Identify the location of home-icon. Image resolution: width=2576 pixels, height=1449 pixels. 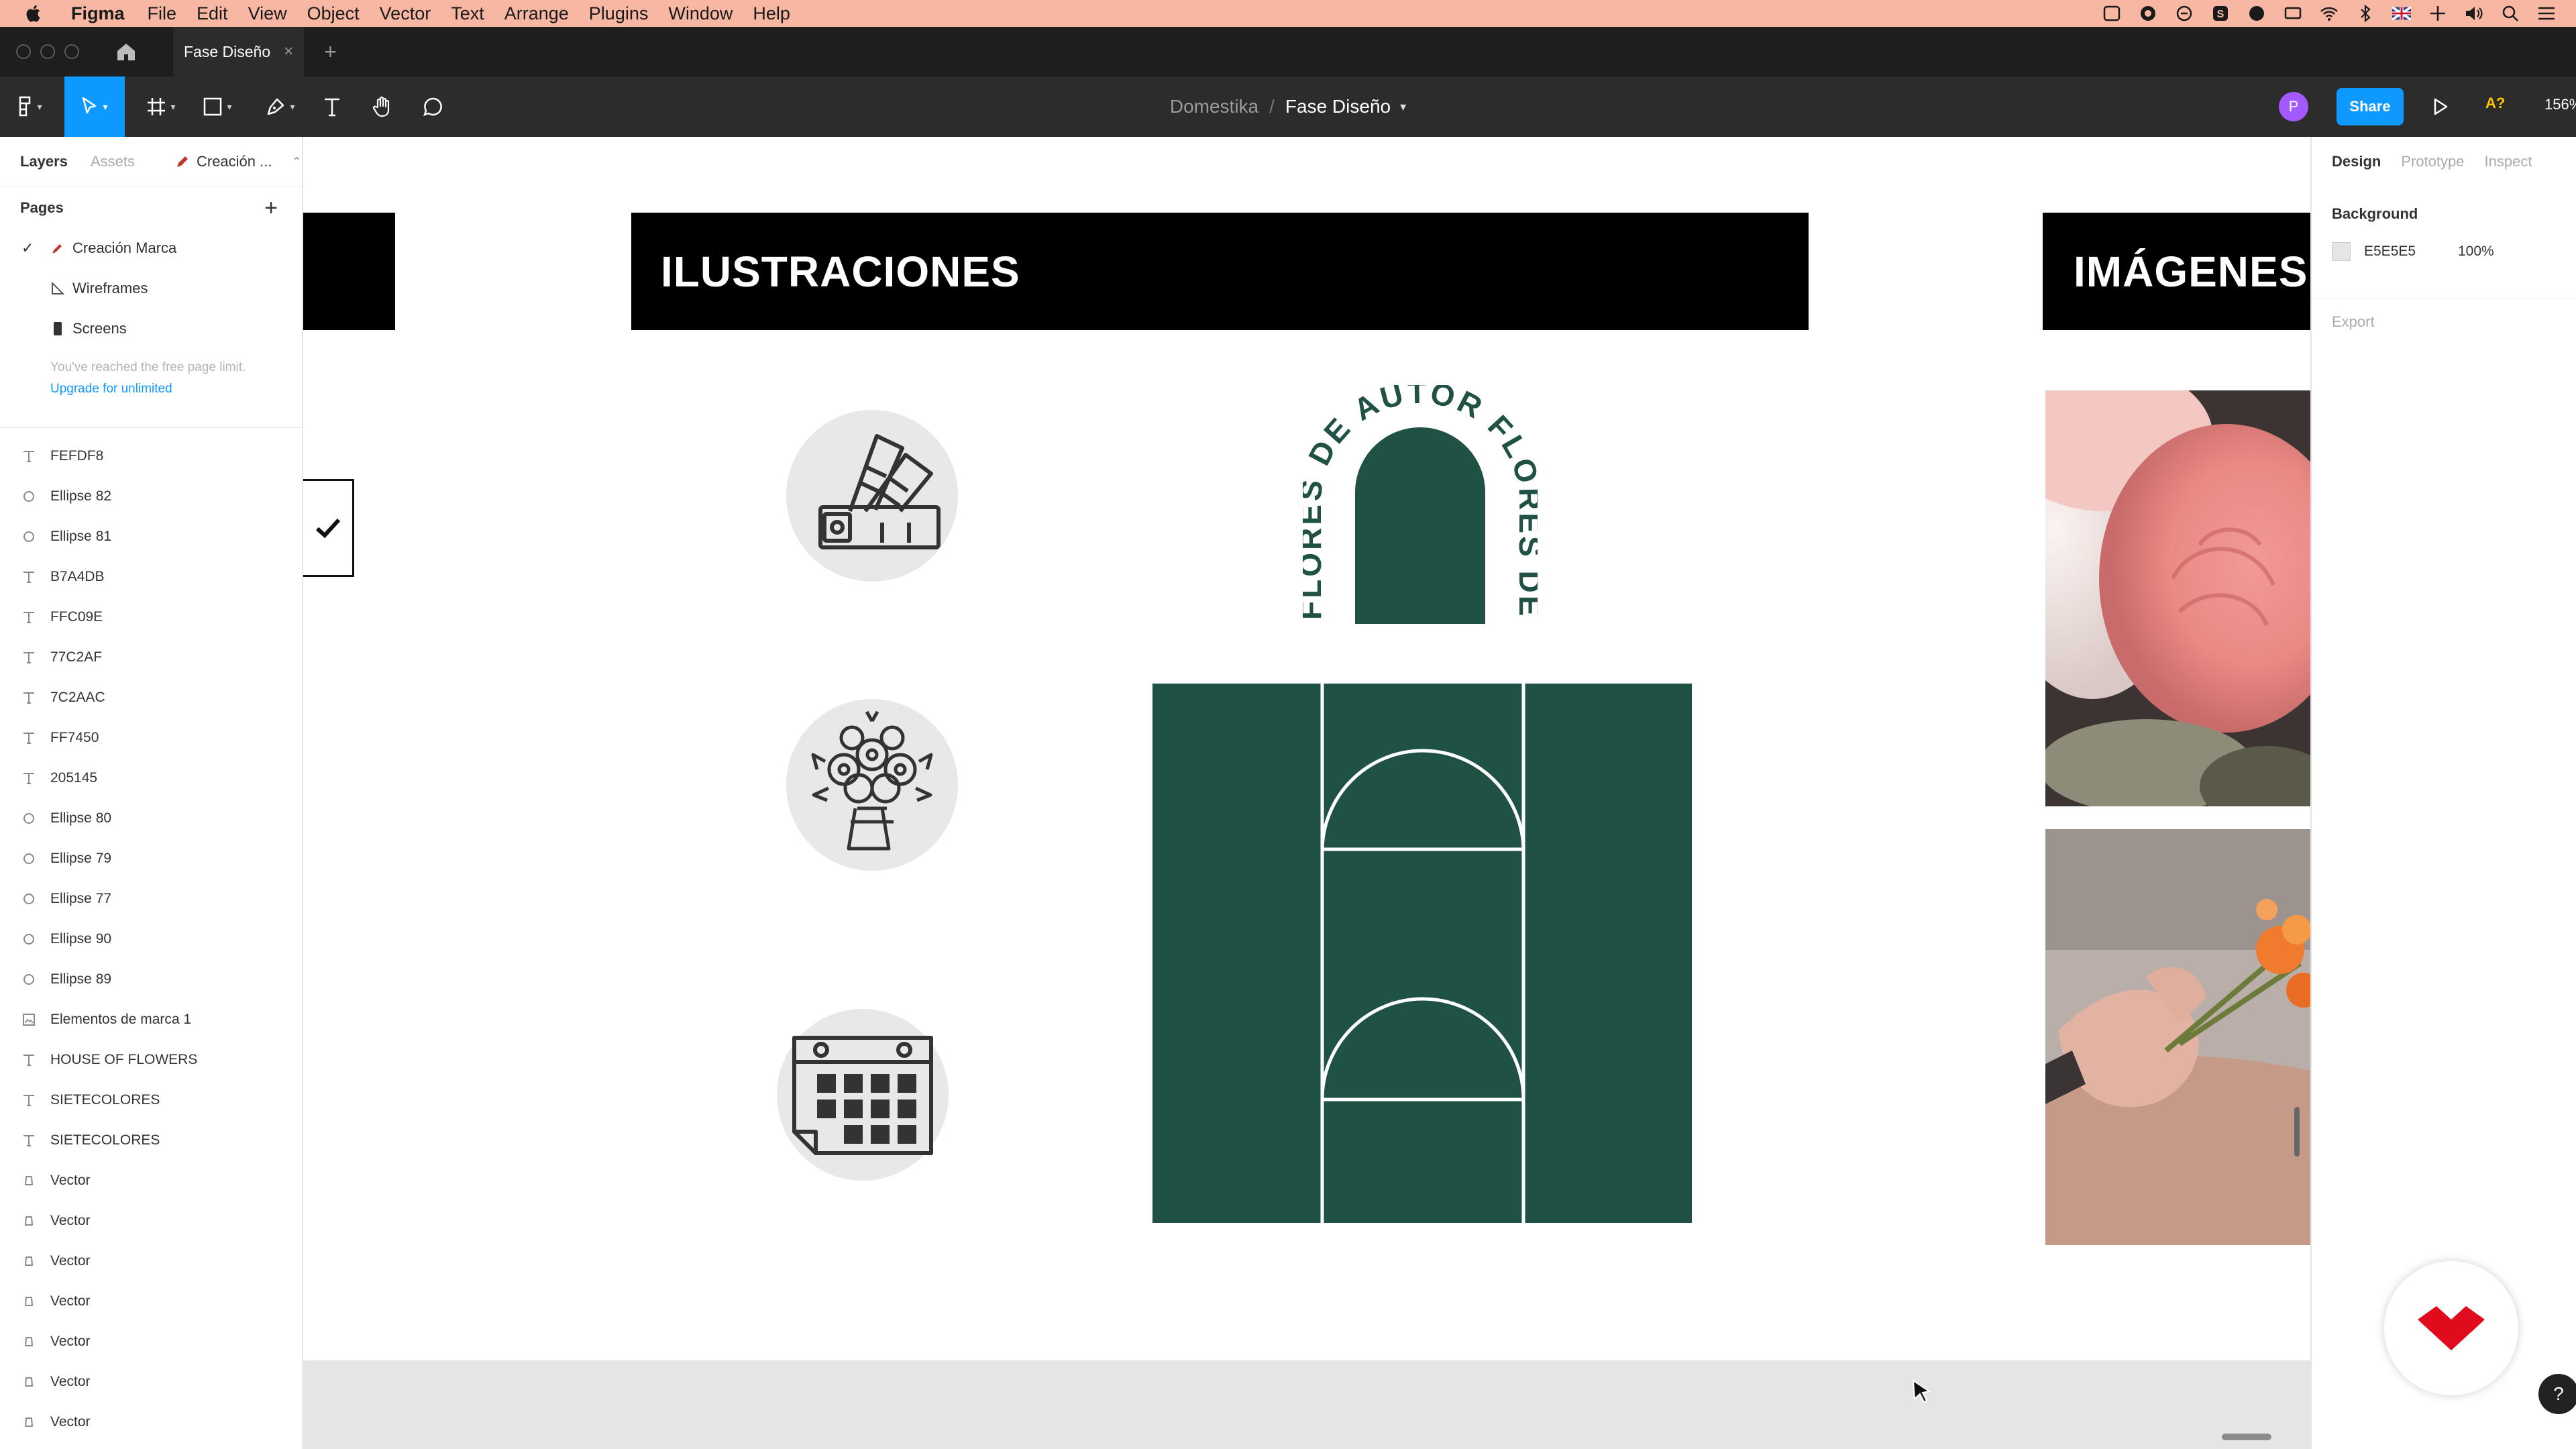
(126, 52).